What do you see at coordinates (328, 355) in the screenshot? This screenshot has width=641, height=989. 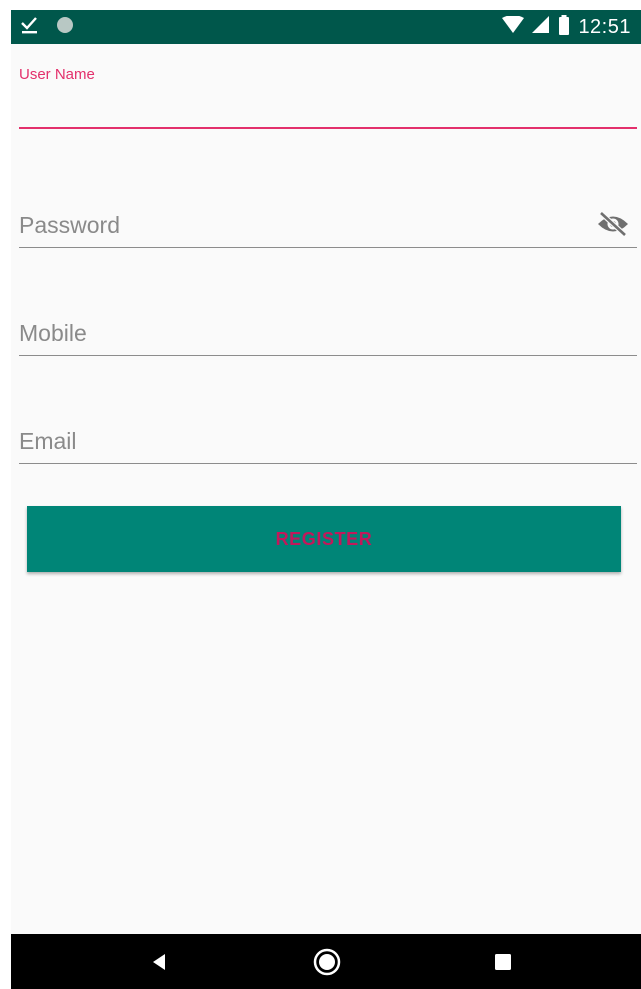 I see `mobile-underline` at bounding box center [328, 355].